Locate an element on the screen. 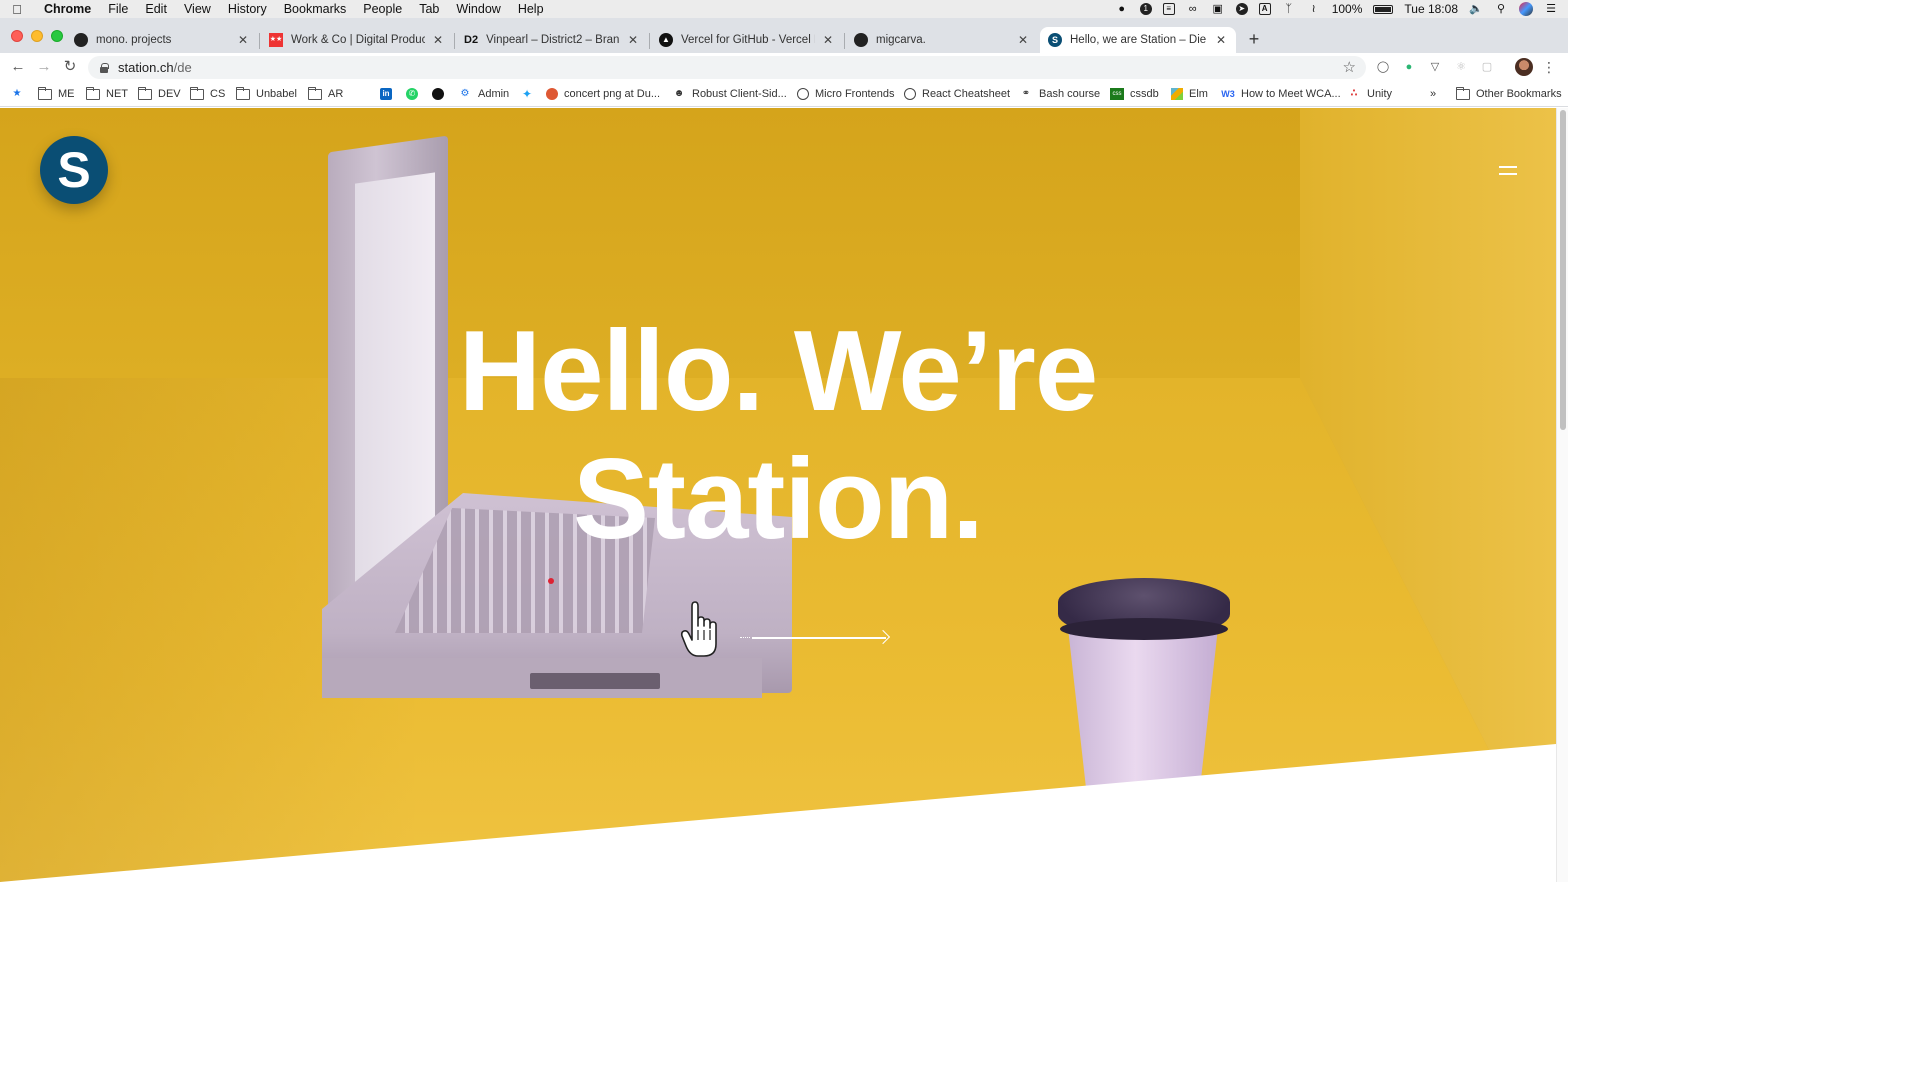  scrollbar-thumb is located at coordinates (1563, 270).